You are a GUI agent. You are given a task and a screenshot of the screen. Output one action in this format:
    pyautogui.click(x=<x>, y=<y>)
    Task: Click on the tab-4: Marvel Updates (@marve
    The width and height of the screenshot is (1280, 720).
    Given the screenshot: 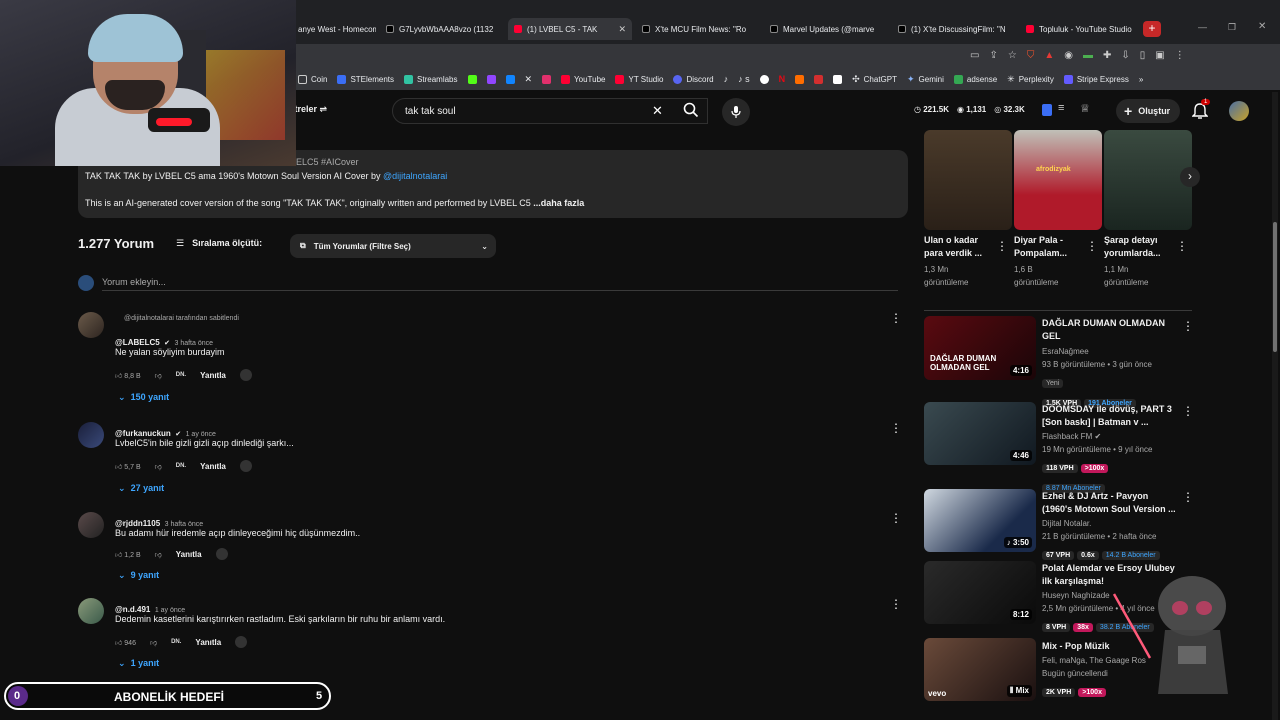 What is the action you would take?
    pyautogui.click(x=826, y=29)
    